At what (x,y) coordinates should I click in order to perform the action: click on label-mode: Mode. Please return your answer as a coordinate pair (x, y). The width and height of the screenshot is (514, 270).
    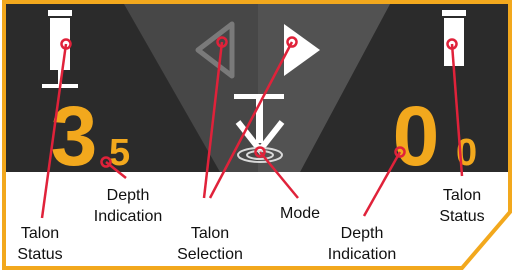
    Looking at the image, I should click on (300, 213).